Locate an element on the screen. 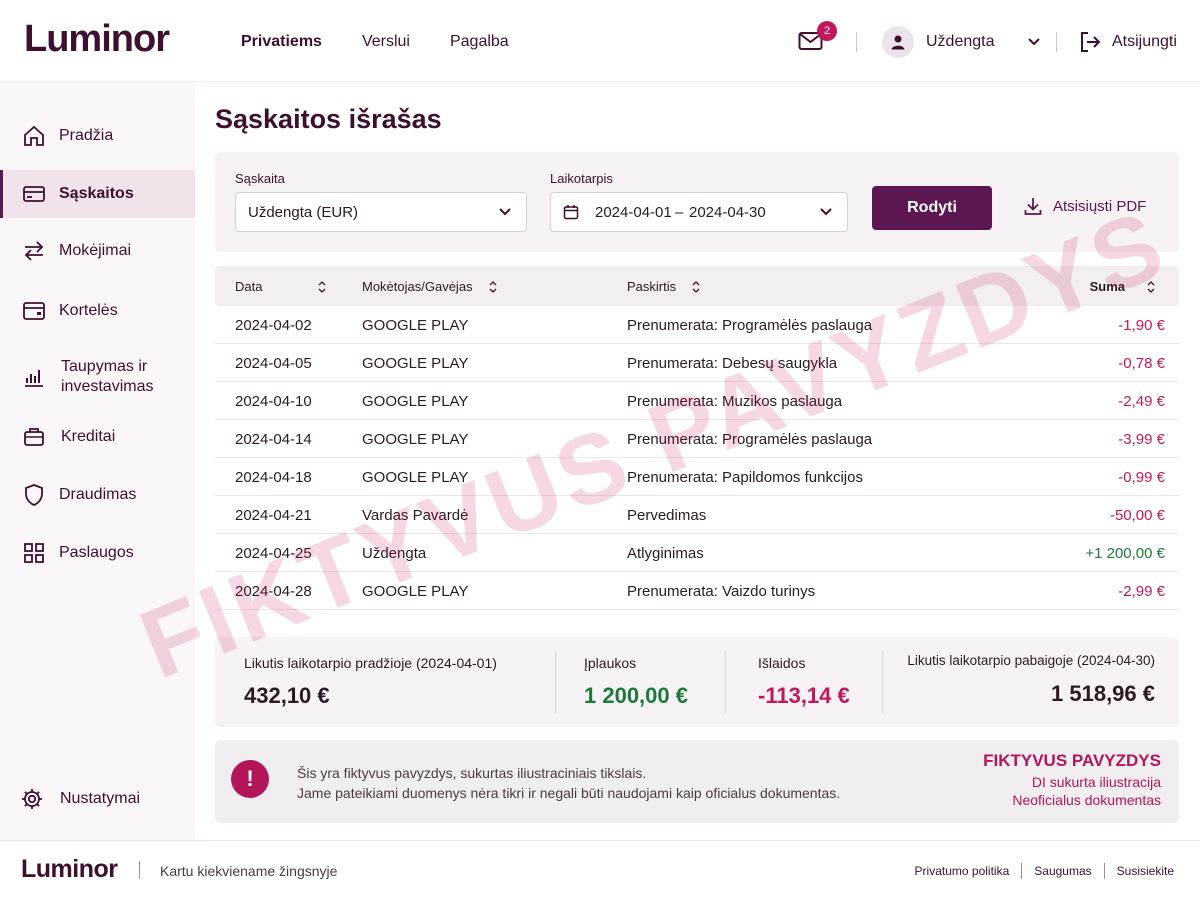  logout-label: Atsijungti is located at coordinates (1144, 41).